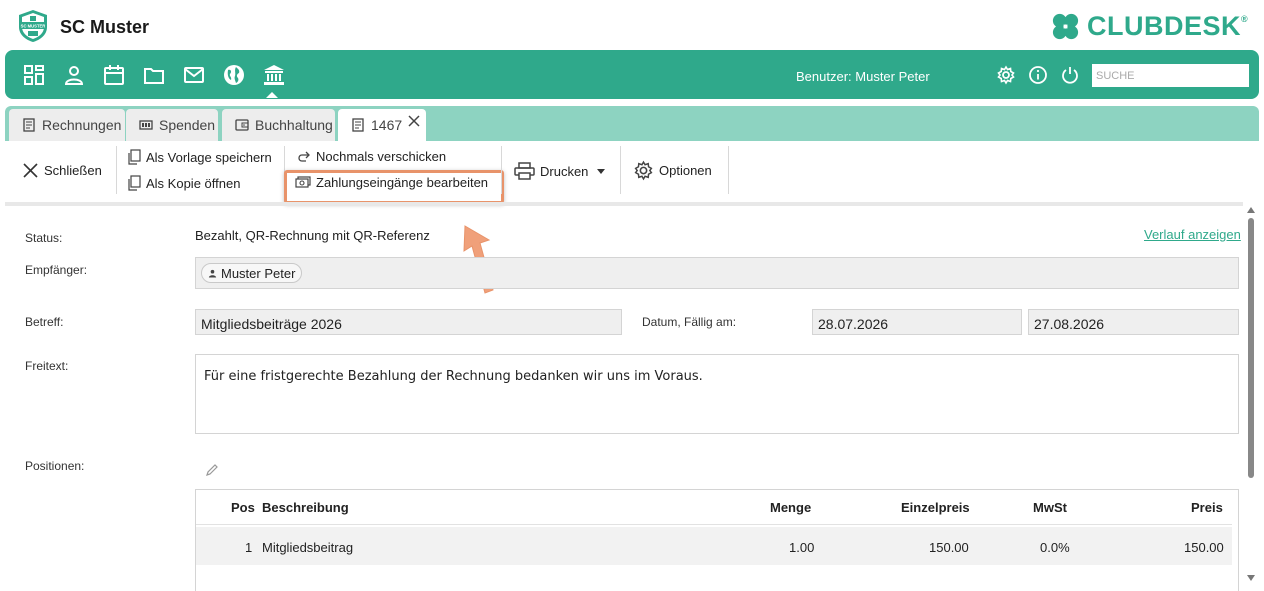  I want to click on subject-label: Betreff:, so click(44, 322).